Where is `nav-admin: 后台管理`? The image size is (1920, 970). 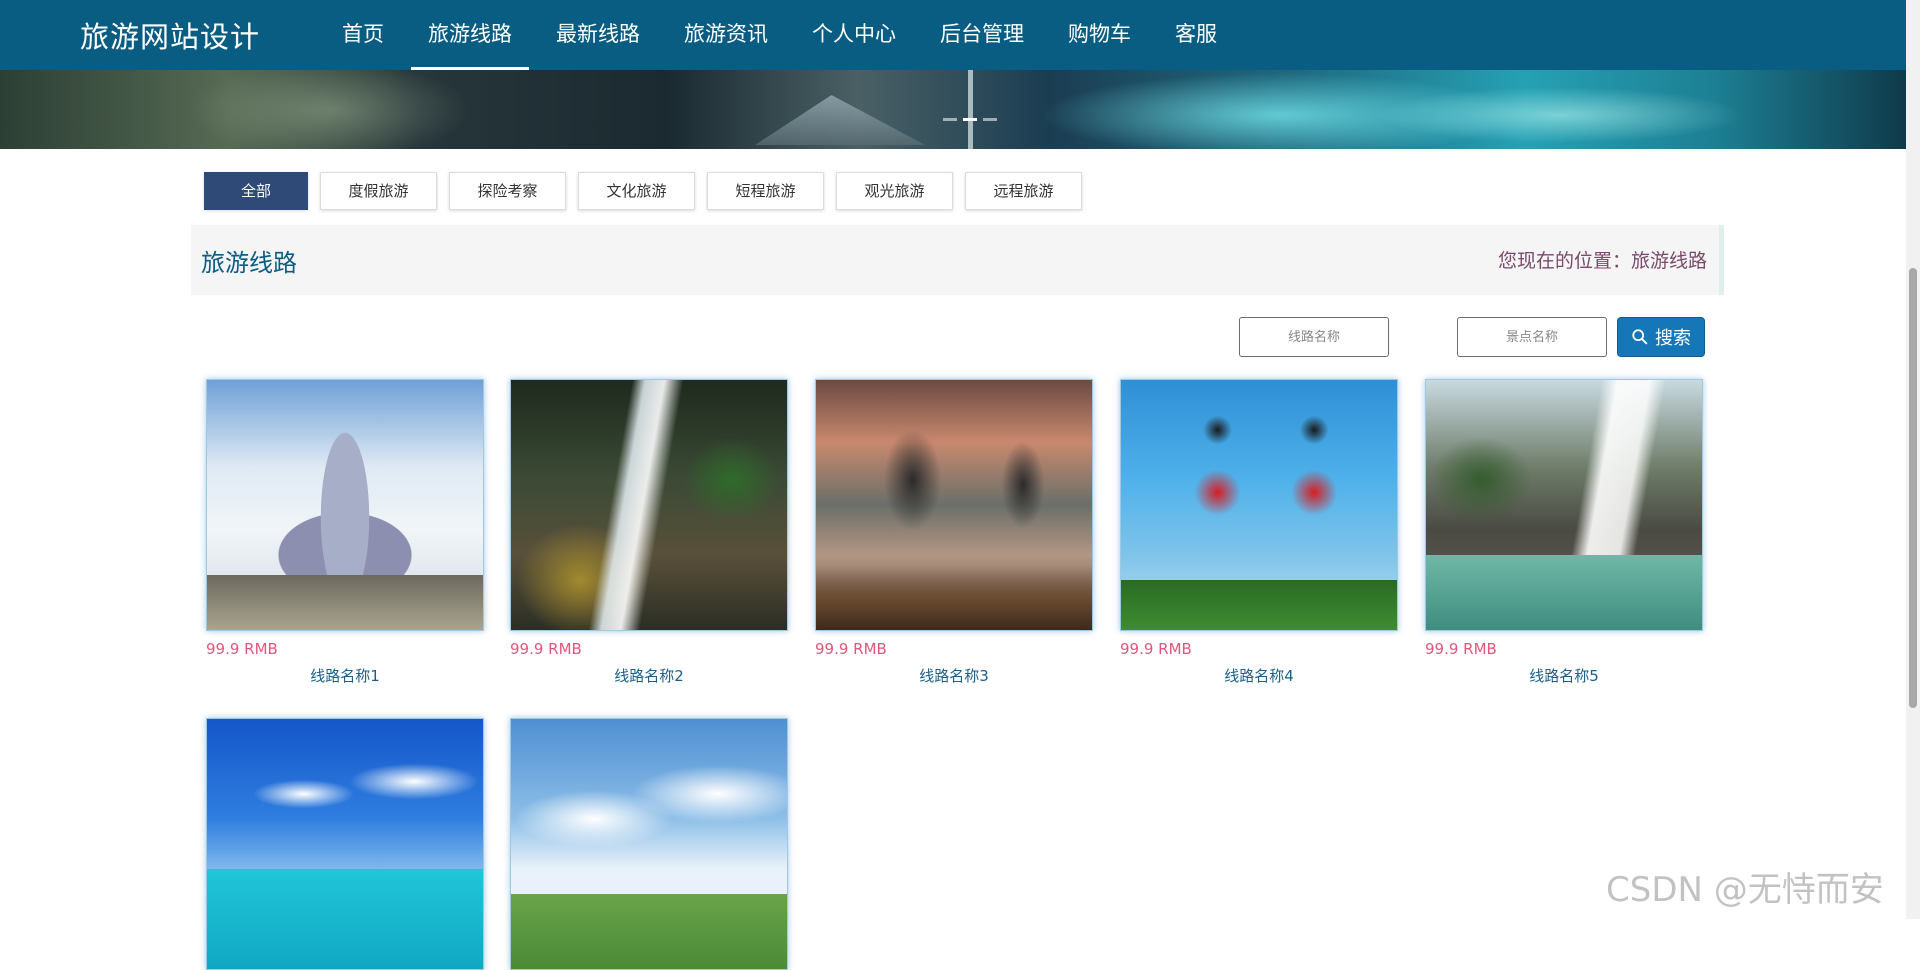
nav-admin: 后台管理 is located at coordinates (982, 35).